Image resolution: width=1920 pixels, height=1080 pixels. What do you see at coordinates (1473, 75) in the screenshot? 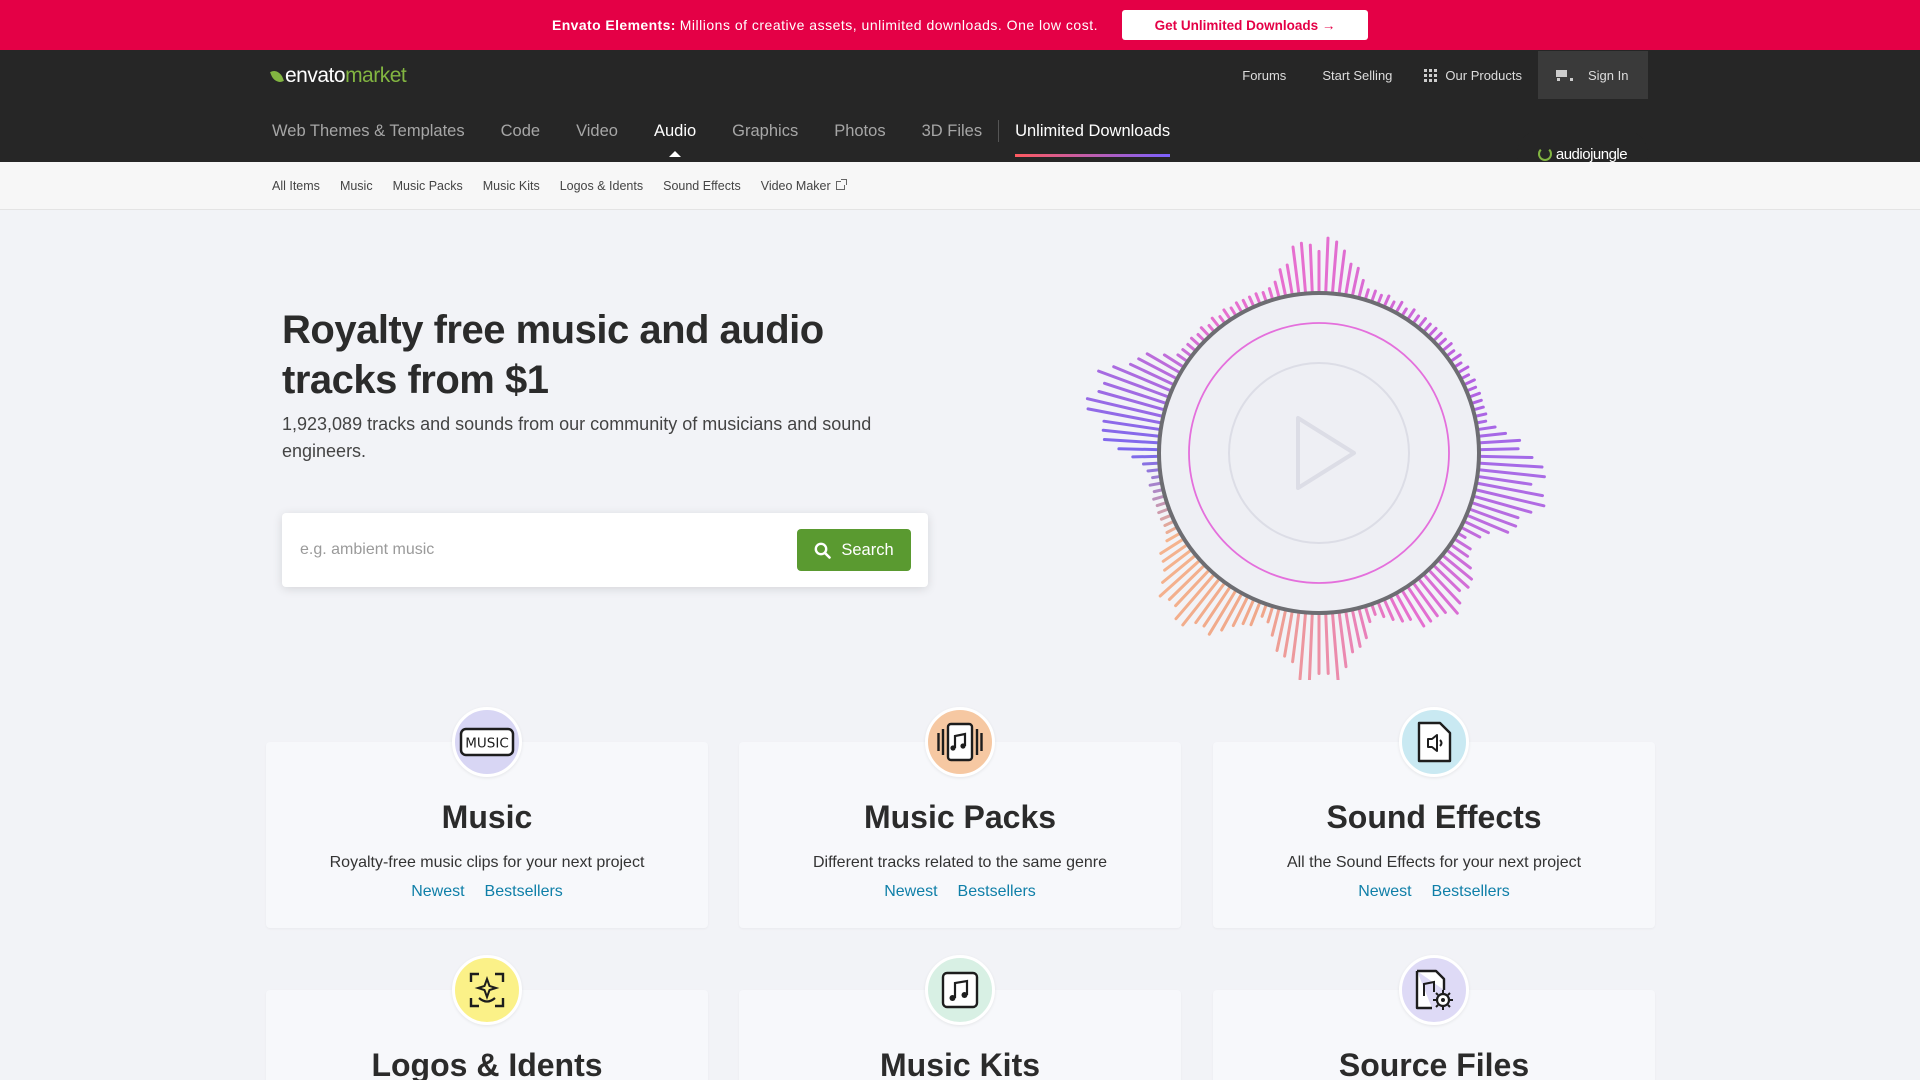
I see `our-products-button: Our Products` at bounding box center [1473, 75].